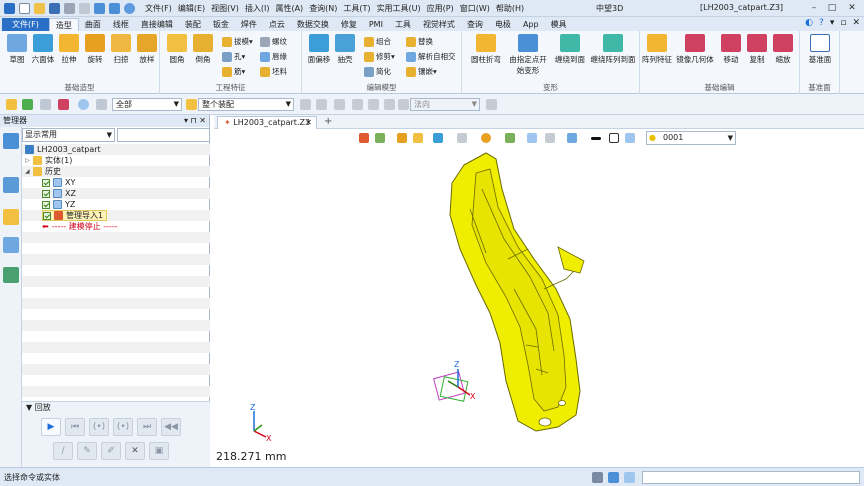 The width and height of the screenshot is (864, 486). What do you see at coordinates (373, 104) in the screenshot?
I see `plane-icon` at bounding box center [373, 104].